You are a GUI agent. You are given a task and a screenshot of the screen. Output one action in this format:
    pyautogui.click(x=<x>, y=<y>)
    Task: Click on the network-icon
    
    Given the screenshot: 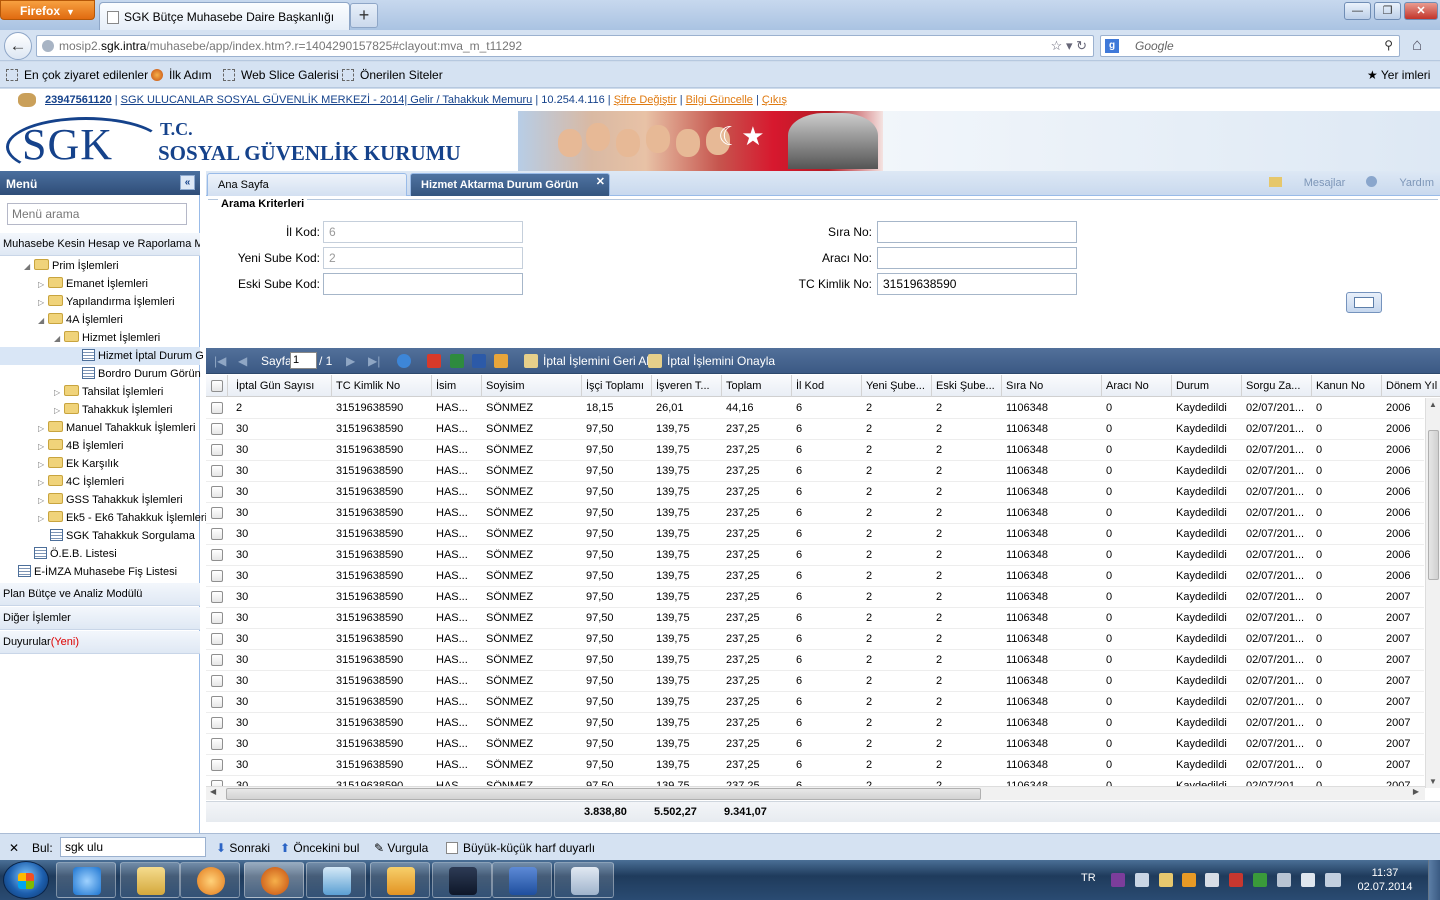 What is the action you would take?
    pyautogui.click(x=1142, y=880)
    